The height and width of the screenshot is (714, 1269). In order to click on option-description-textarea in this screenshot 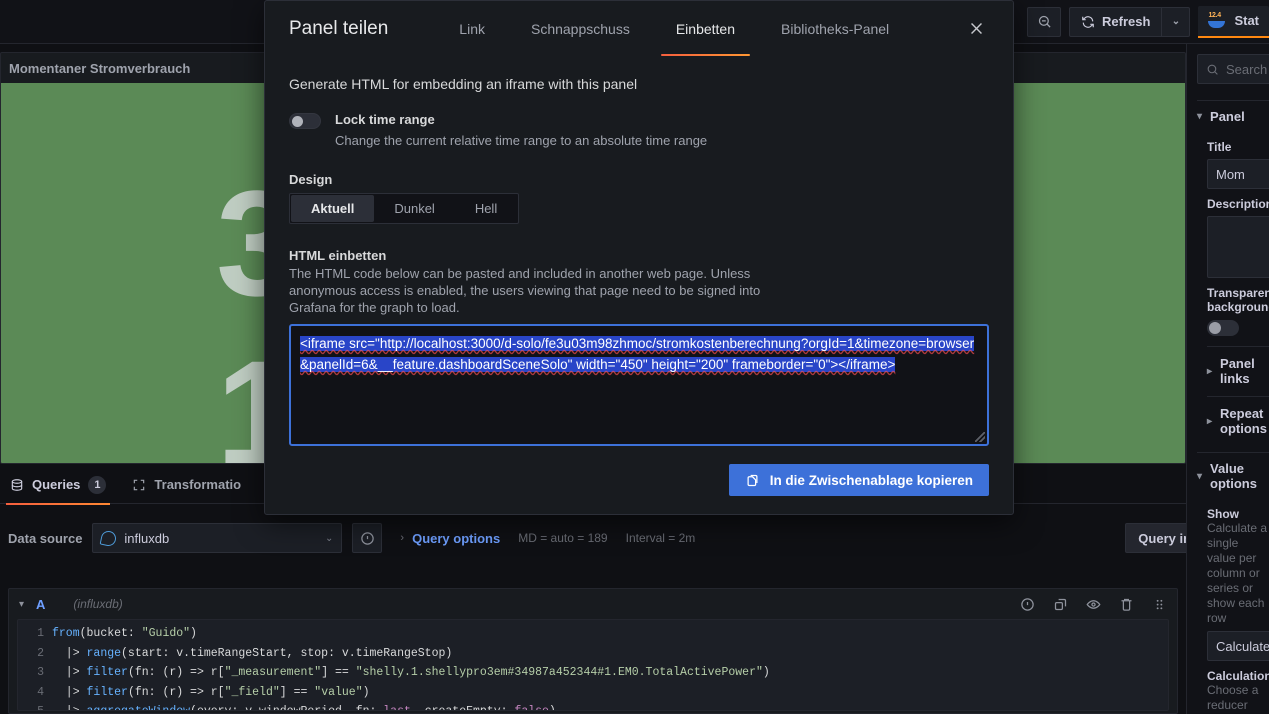, I will do `click(1238, 247)`.